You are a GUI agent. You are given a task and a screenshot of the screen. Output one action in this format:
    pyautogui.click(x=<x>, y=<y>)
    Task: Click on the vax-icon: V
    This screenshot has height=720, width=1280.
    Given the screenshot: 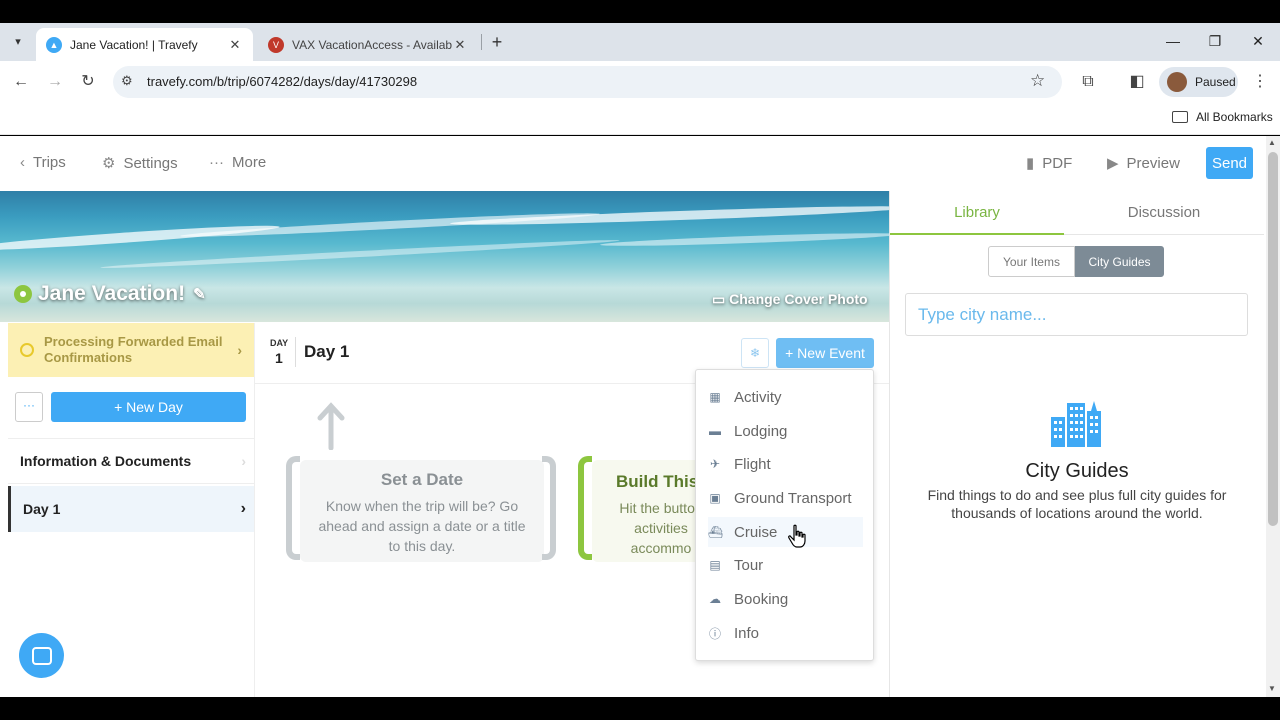 What is the action you would take?
    pyautogui.click(x=276, y=44)
    